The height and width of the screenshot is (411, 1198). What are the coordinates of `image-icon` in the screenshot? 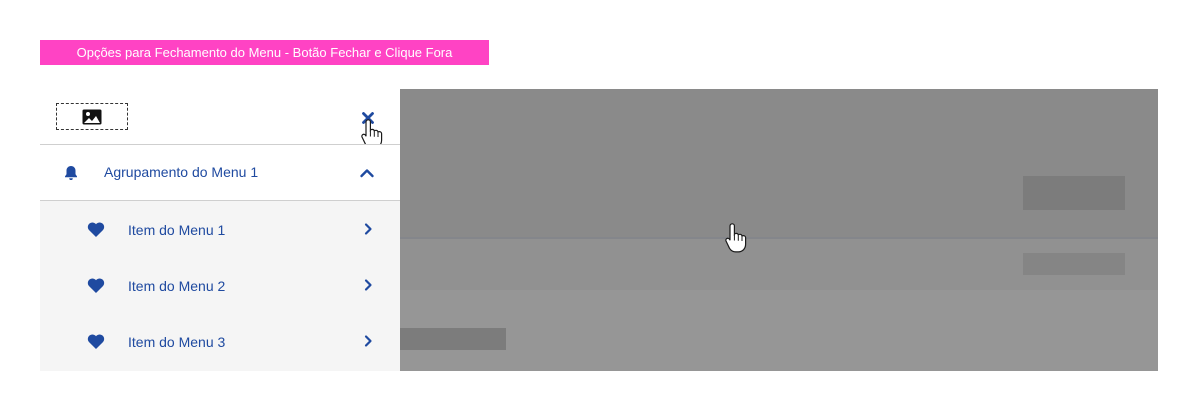 It's located at (92, 116).